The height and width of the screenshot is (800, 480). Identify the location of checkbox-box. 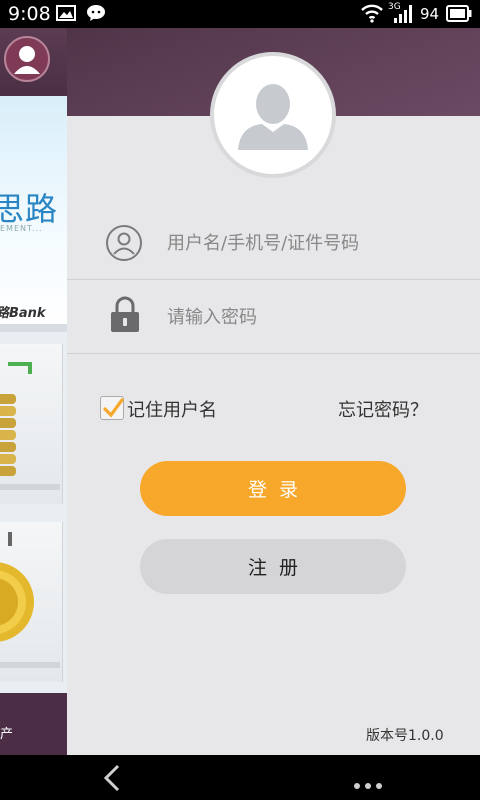
(112, 408).